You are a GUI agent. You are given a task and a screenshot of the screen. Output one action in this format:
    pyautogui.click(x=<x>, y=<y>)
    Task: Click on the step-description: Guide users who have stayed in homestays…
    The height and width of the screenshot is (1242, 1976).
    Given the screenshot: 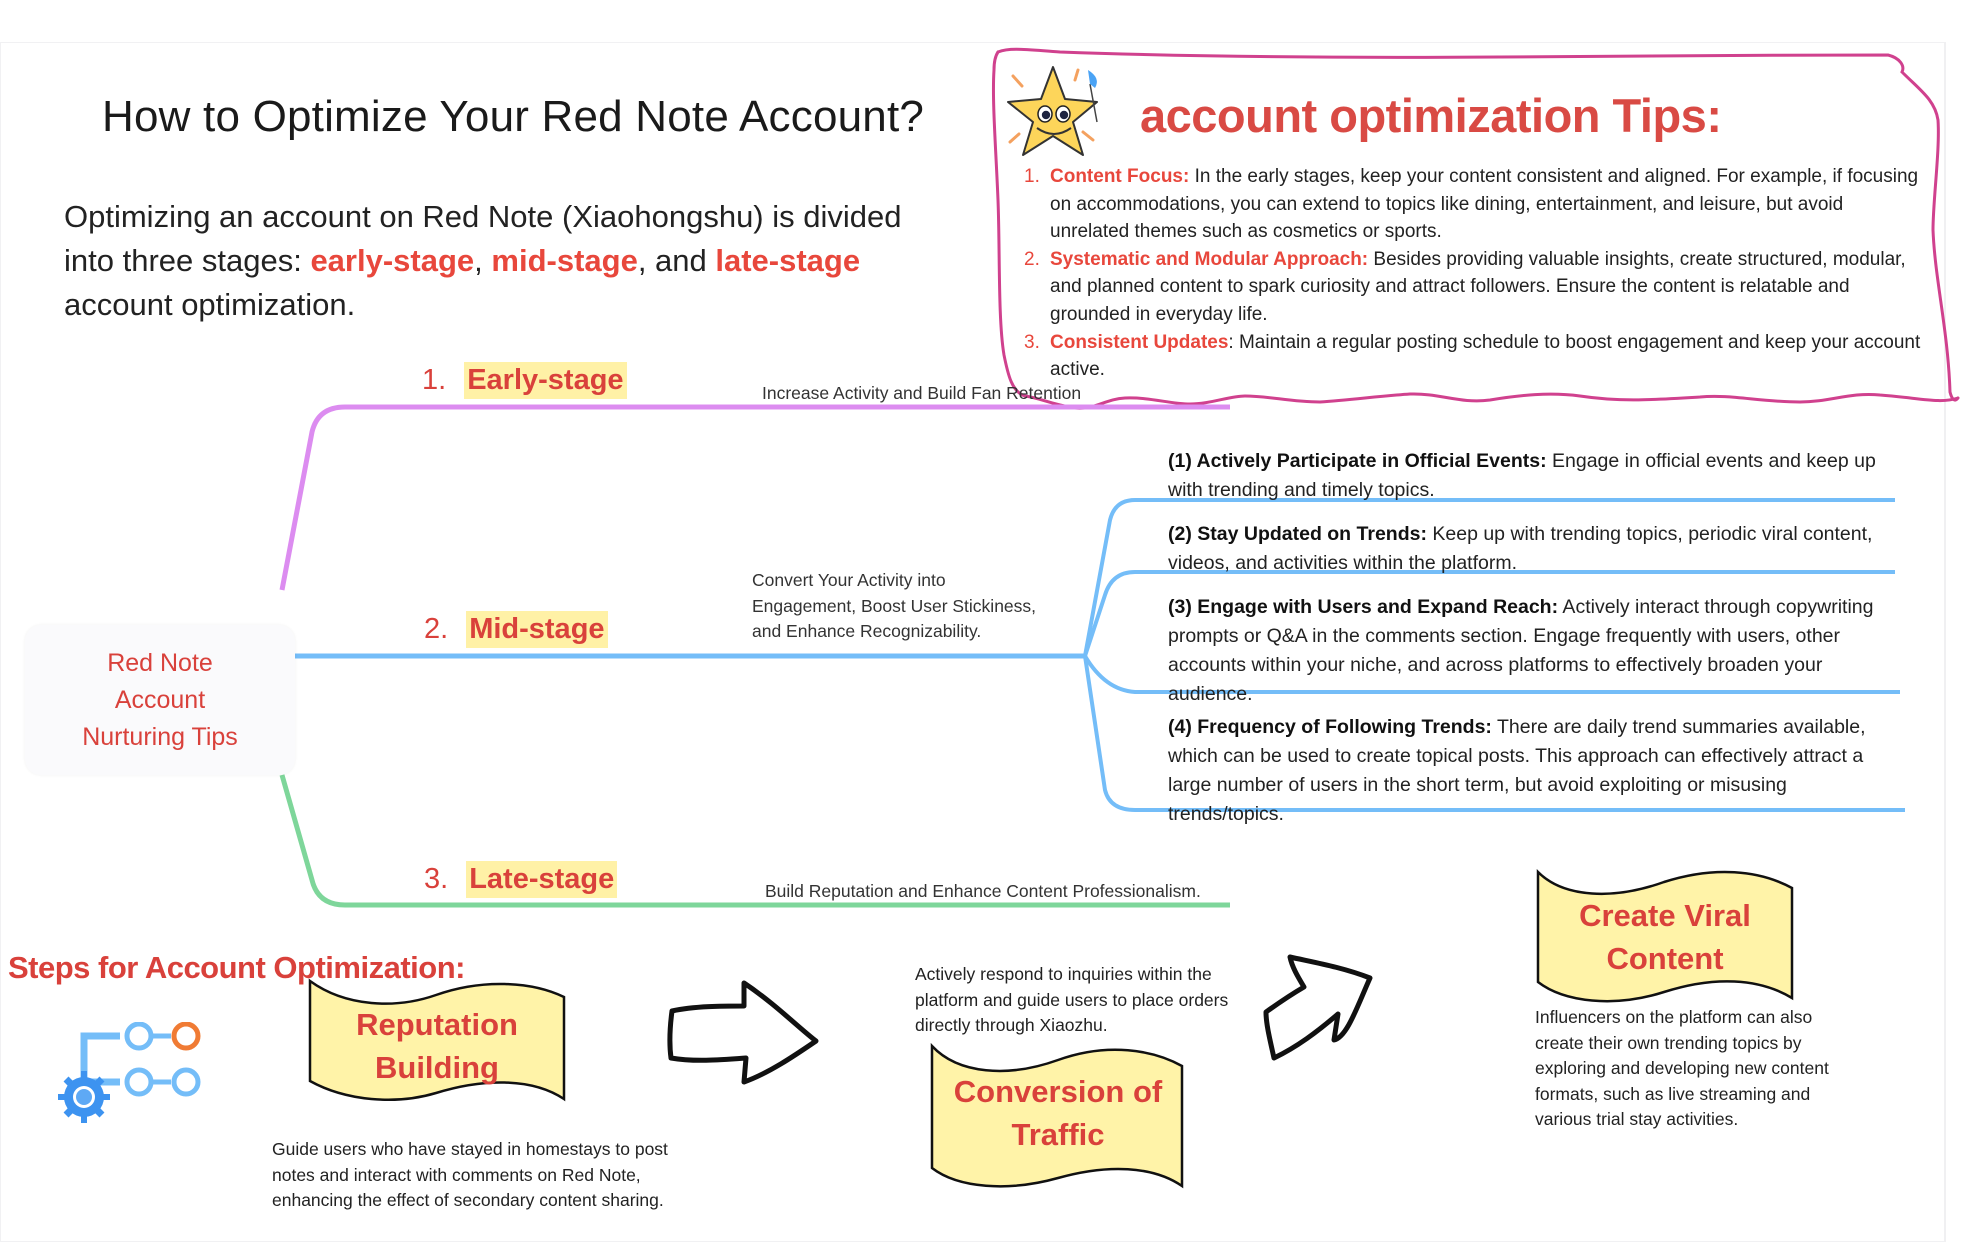 What is the action you would take?
    pyautogui.click(x=470, y=1174)
    